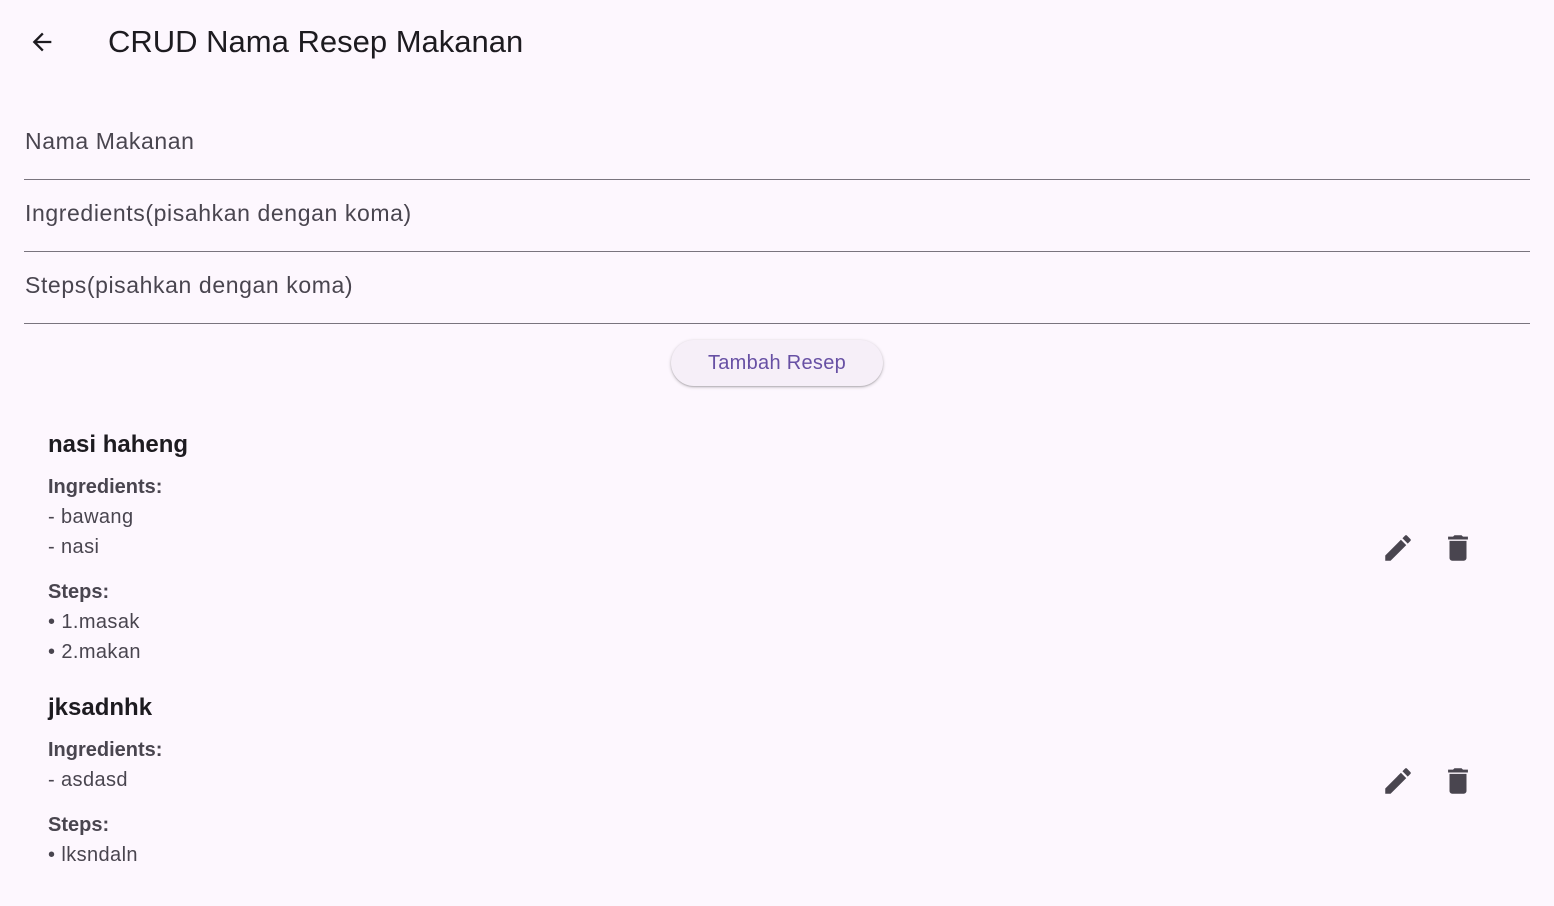 The width and height of the screenshot is (1554, 906). Describe the element at coordinates (777, 42) in the screenshot. I see `app-bar: CRUD Nama Resep Makanan` at that location.